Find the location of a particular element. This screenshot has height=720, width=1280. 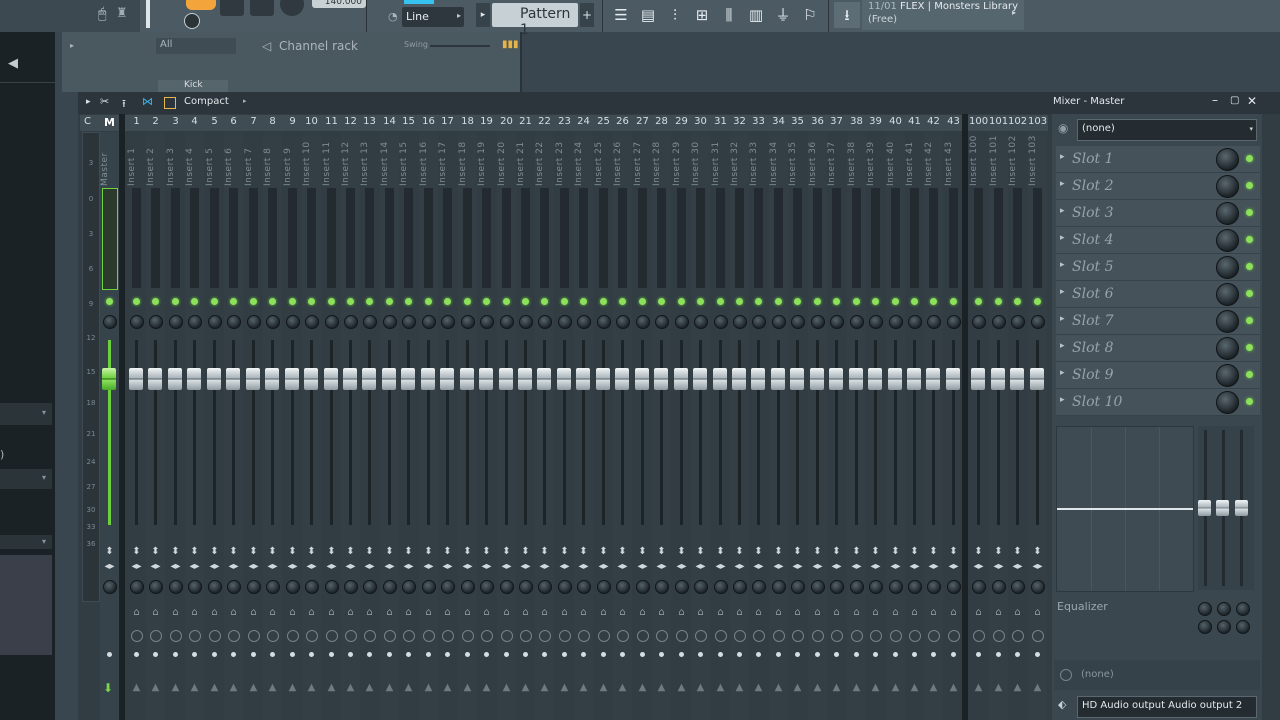

pattern-prev-button: ▸ is located at coordinates (483, 15).